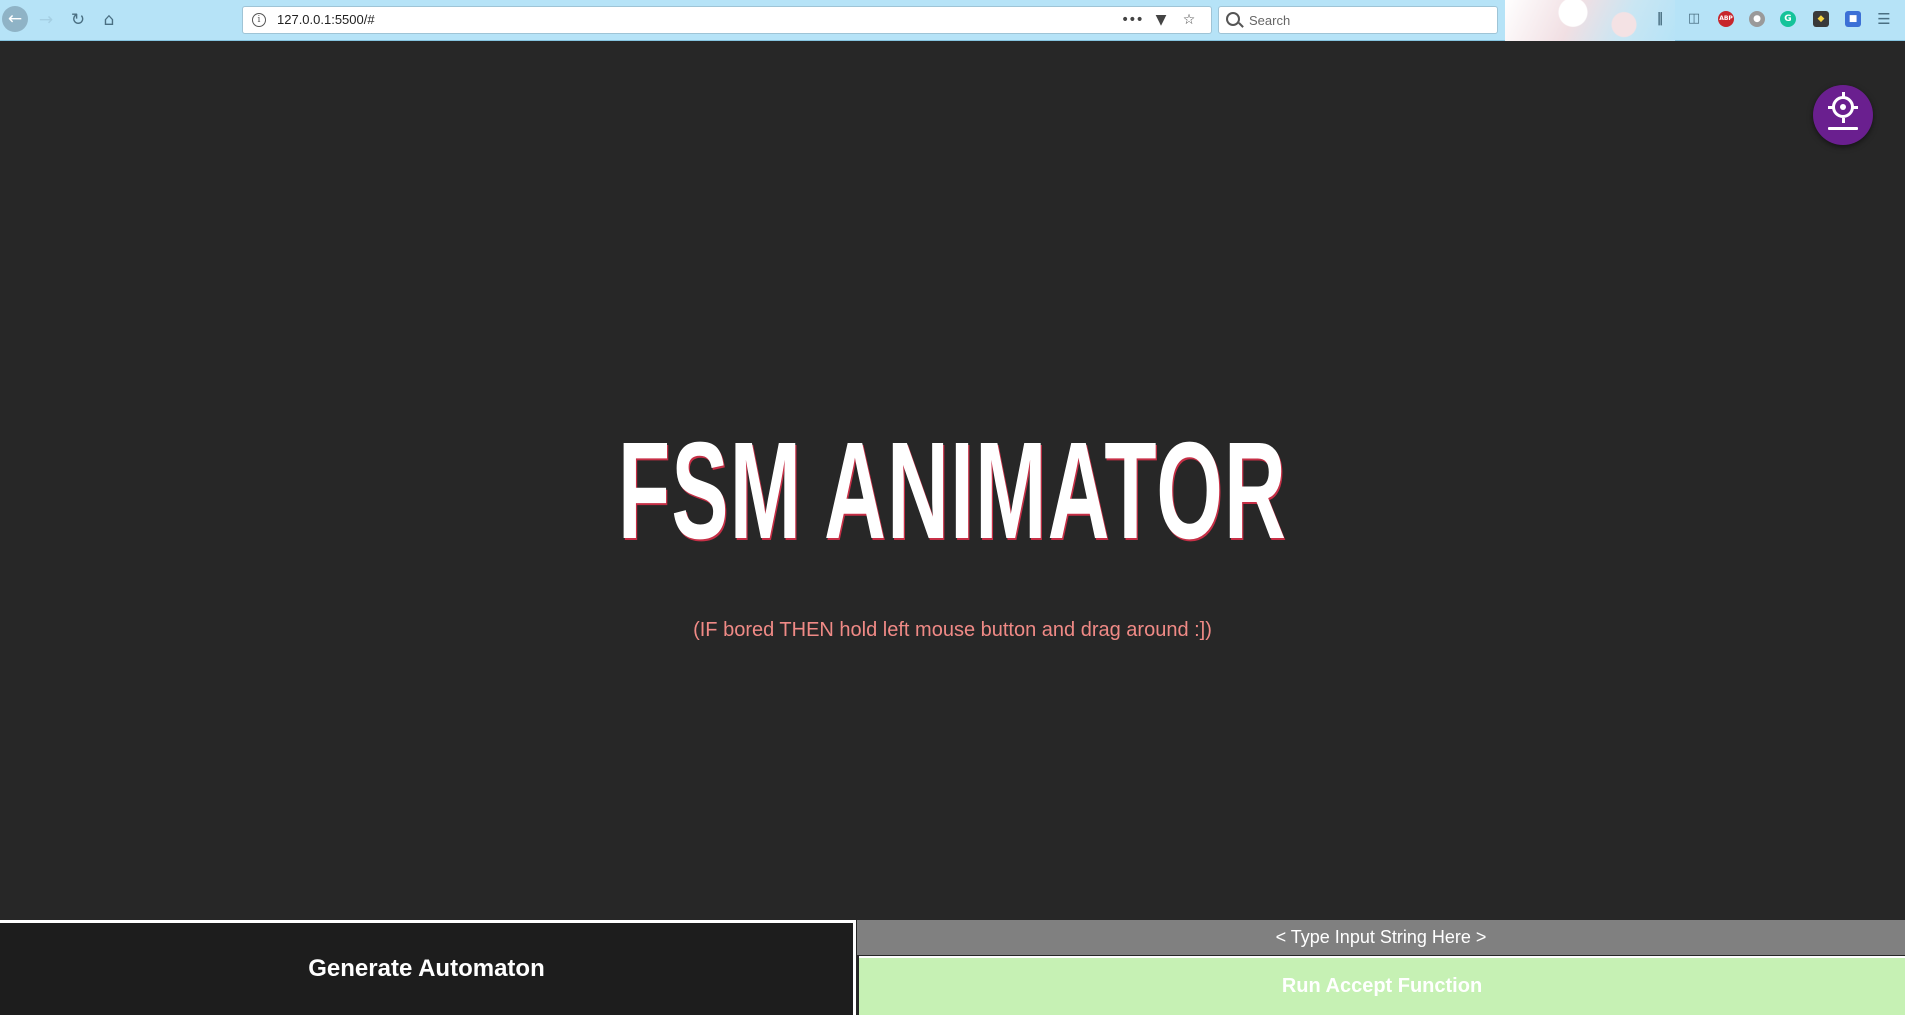 This screenshot has height=1015, width=1905. What do you see at coordinates (1853, 19) in the screenshot?
I see `lock-icon: ■` at bounding box center [1853, 19].